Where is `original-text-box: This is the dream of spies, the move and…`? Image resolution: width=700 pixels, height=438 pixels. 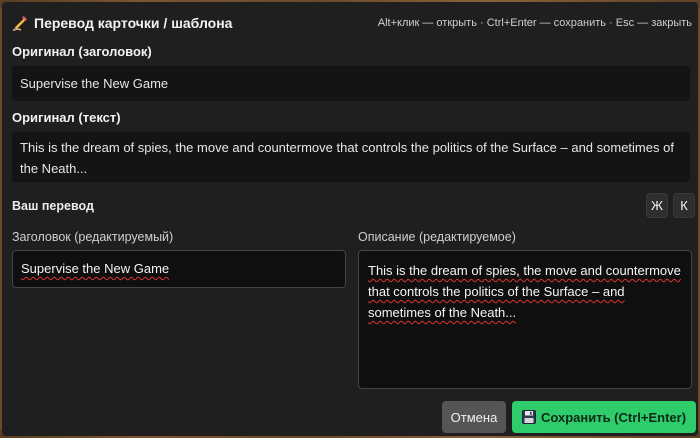 original-text-box: This is the dream of spies, the move and… is located at coordinates (351, 157).